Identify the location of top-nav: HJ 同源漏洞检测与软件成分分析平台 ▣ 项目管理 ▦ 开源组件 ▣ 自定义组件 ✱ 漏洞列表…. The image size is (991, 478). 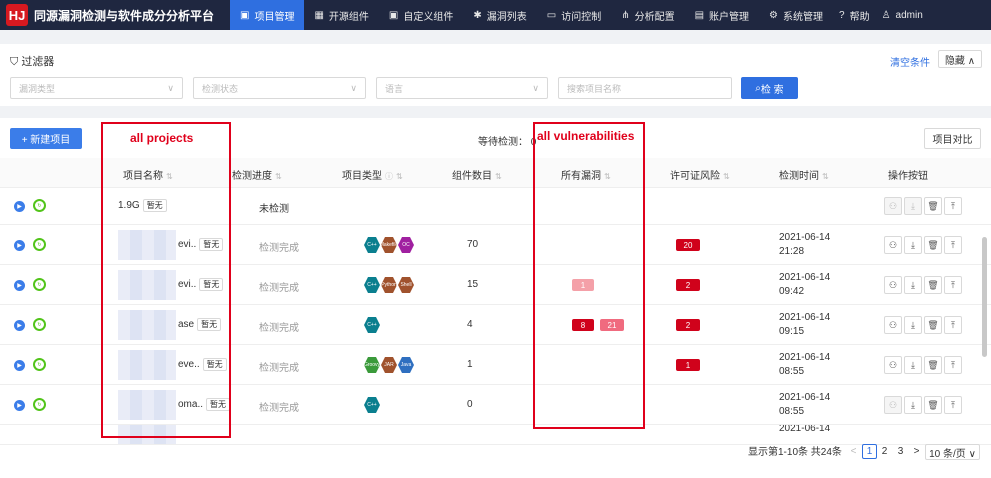
(495, 15).